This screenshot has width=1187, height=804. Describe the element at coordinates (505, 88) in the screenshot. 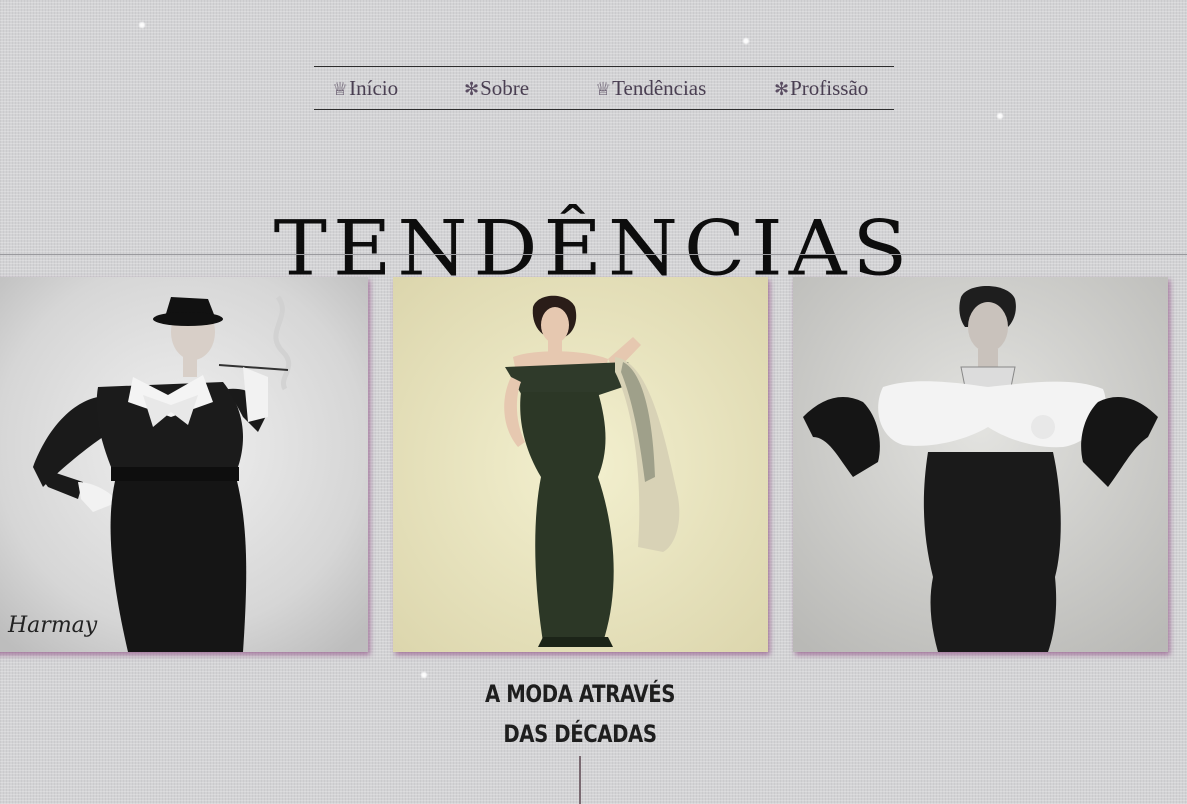

I see `nav-item-label: Sobre` at that location.